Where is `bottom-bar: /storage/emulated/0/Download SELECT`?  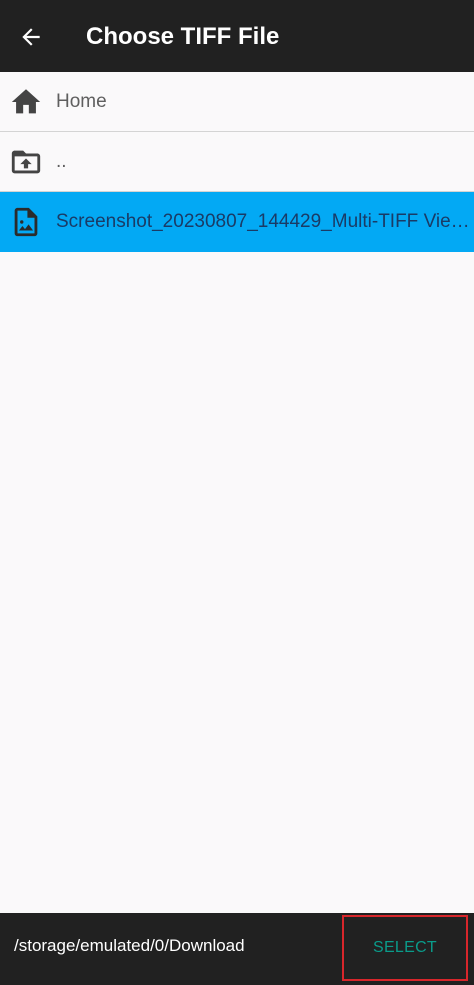 bottom-bar: /storage/emulated/0/Download SELECT is located at coordinates (237, 949).